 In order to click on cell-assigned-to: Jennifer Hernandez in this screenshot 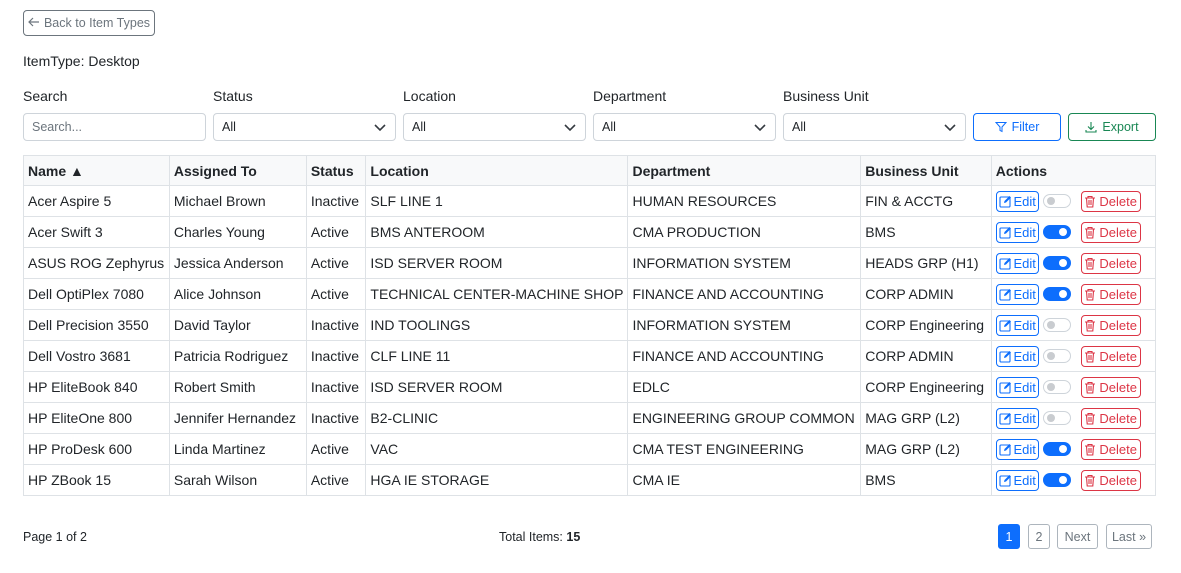, I will do `click(237, 418)`.